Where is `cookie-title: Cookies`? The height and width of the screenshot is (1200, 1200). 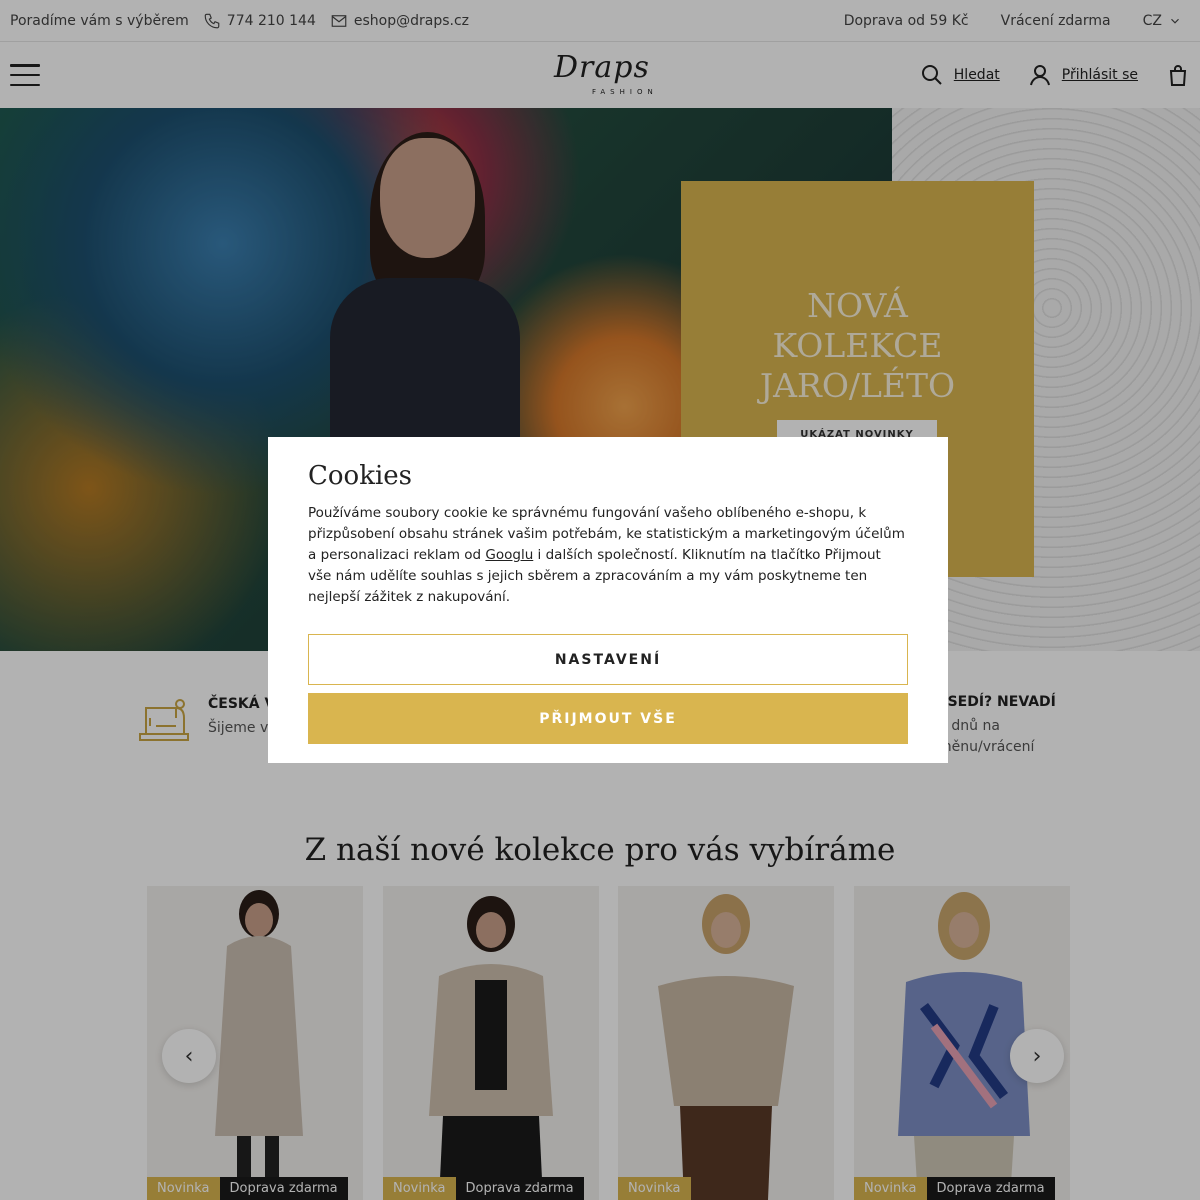 cookie-title: Cookies is located at coordinates (360, 476).